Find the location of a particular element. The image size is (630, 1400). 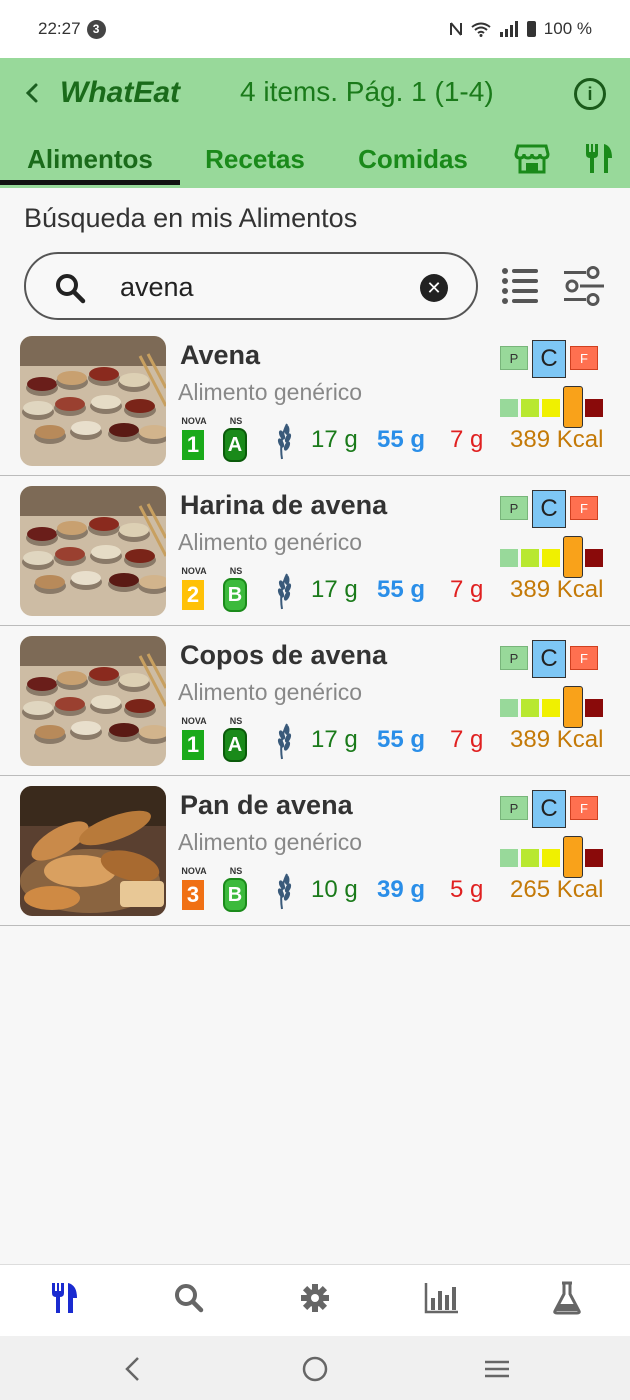

tab-comidas: Comidas is located at coordinates (413, 159).